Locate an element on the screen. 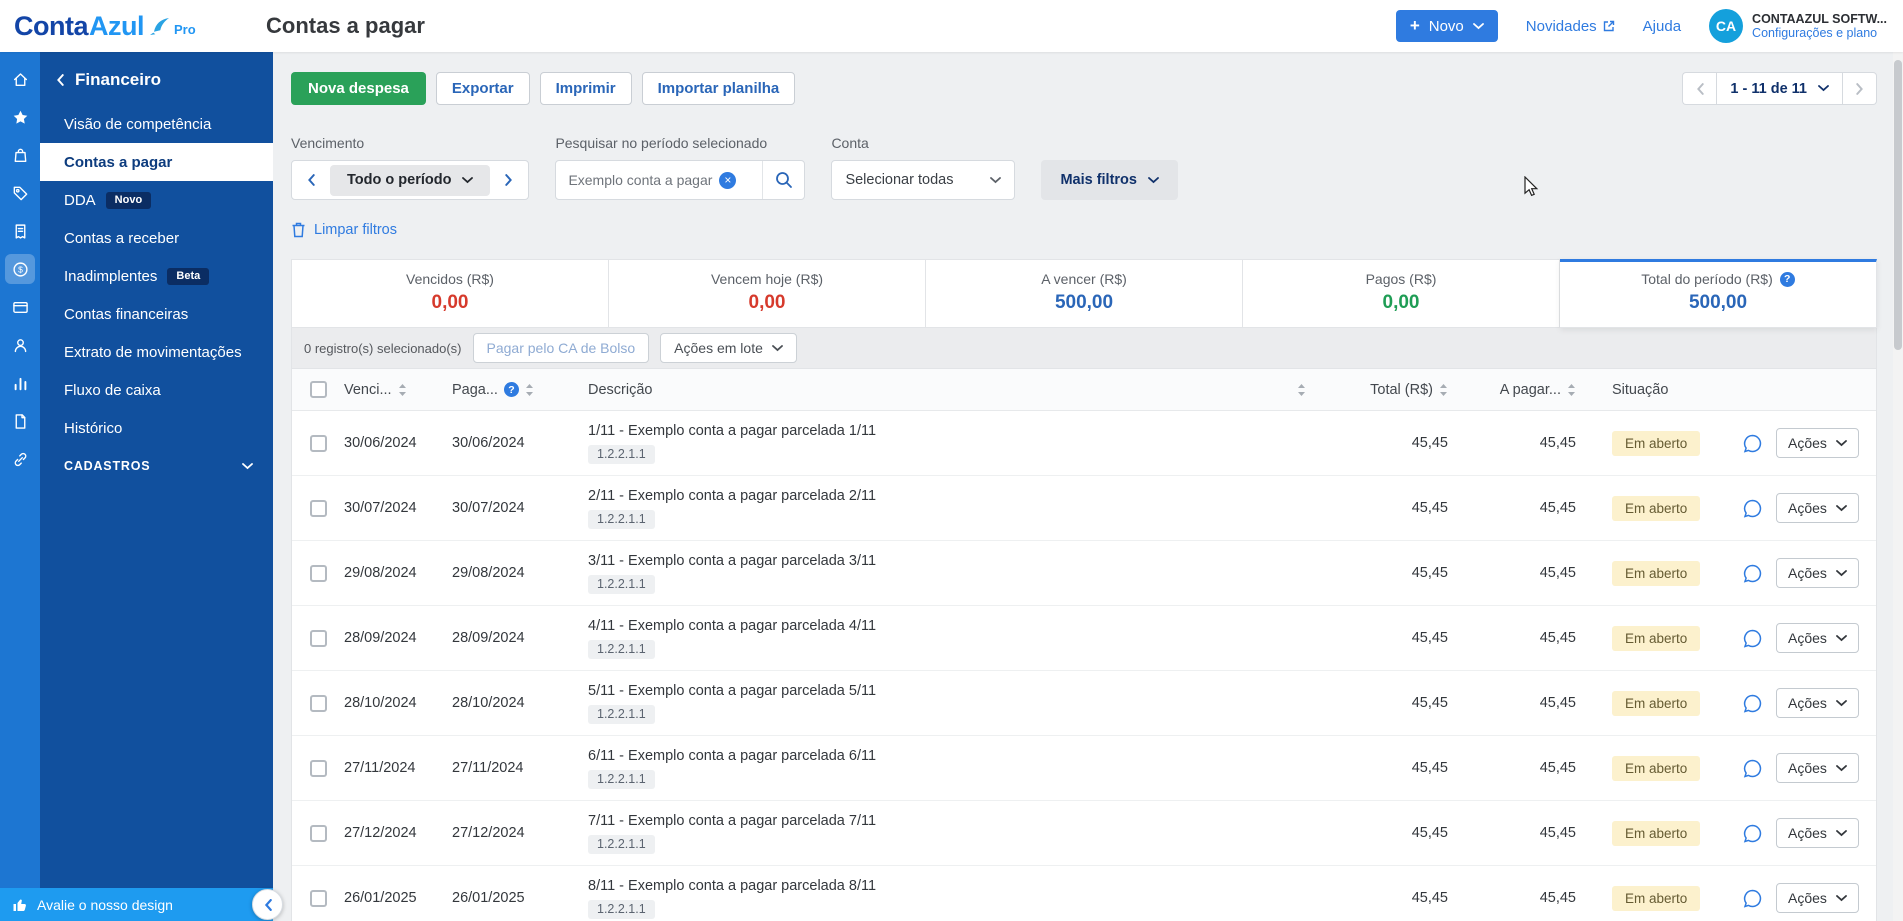  cadastros-label: CADASTROS is located at coordinates (107, 466).